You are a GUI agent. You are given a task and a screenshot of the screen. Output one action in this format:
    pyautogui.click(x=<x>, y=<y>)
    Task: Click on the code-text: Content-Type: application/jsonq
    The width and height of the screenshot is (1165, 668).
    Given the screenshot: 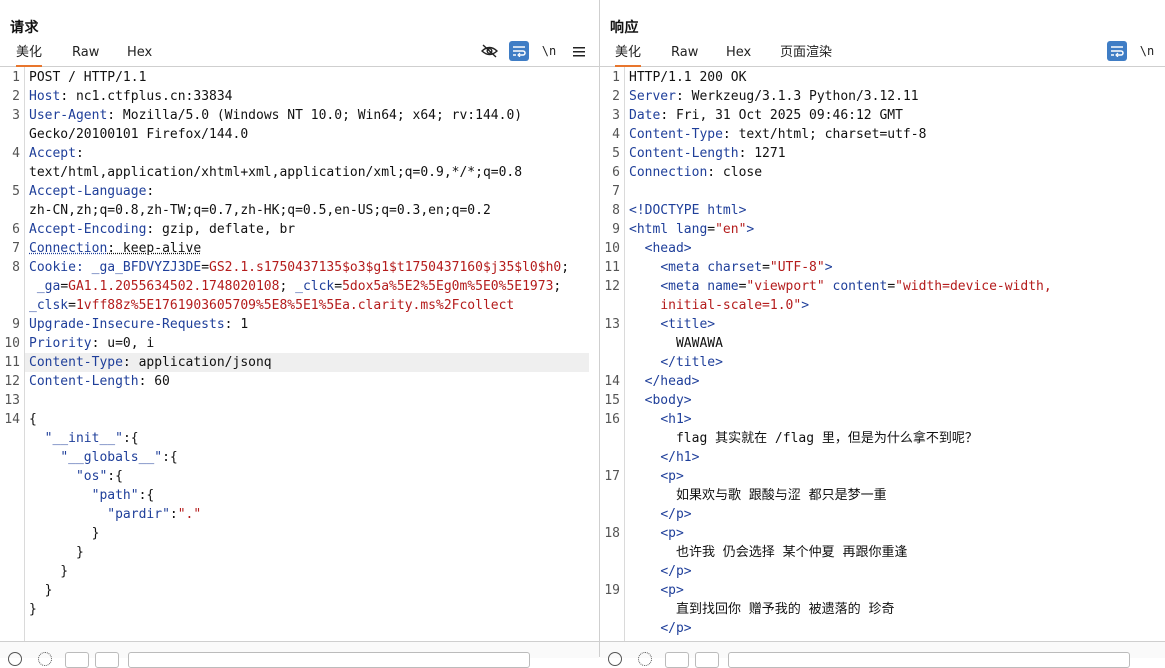 What is the action you would take?
    pyautogui.click(x=312, y=362)
    